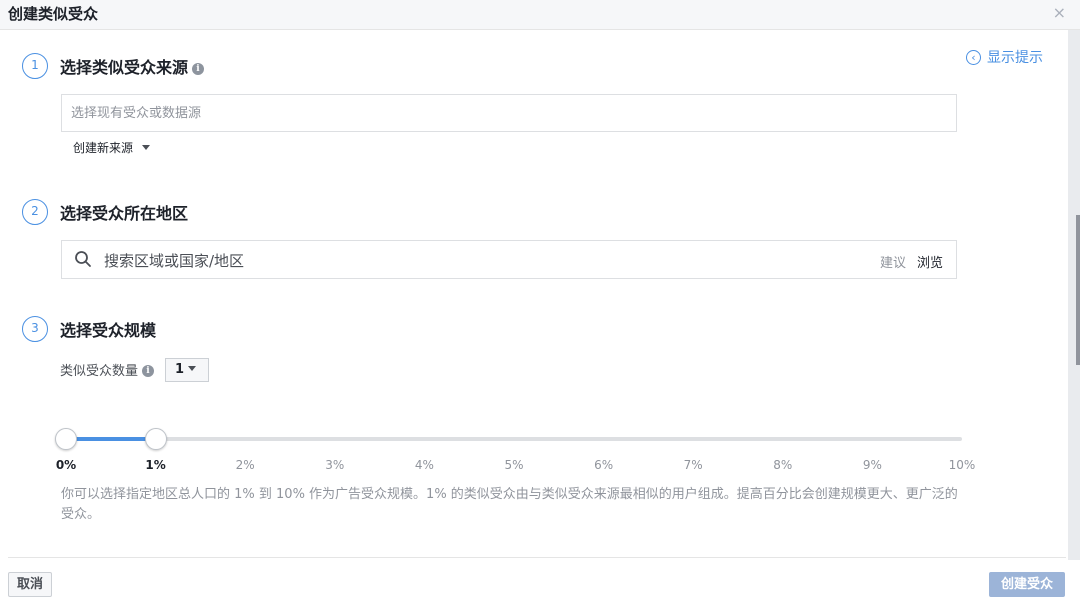 This screenshot has width=1080, height=604. I want to click on audience-source-input, so click(509, 113).